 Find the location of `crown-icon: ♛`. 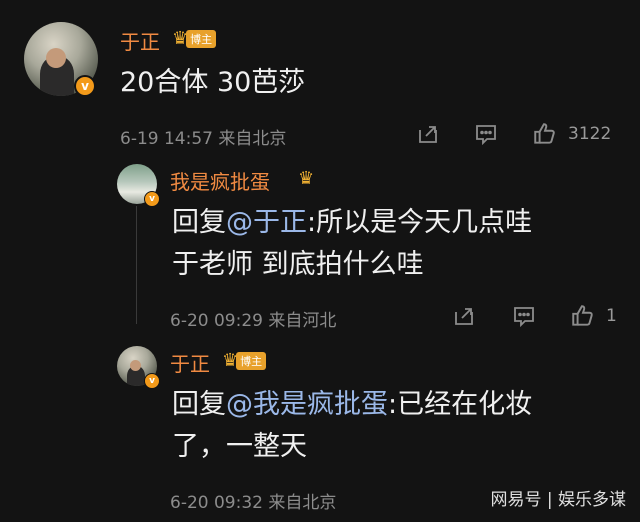

crown-icon: ♛ is located at coordinates (306, 178).